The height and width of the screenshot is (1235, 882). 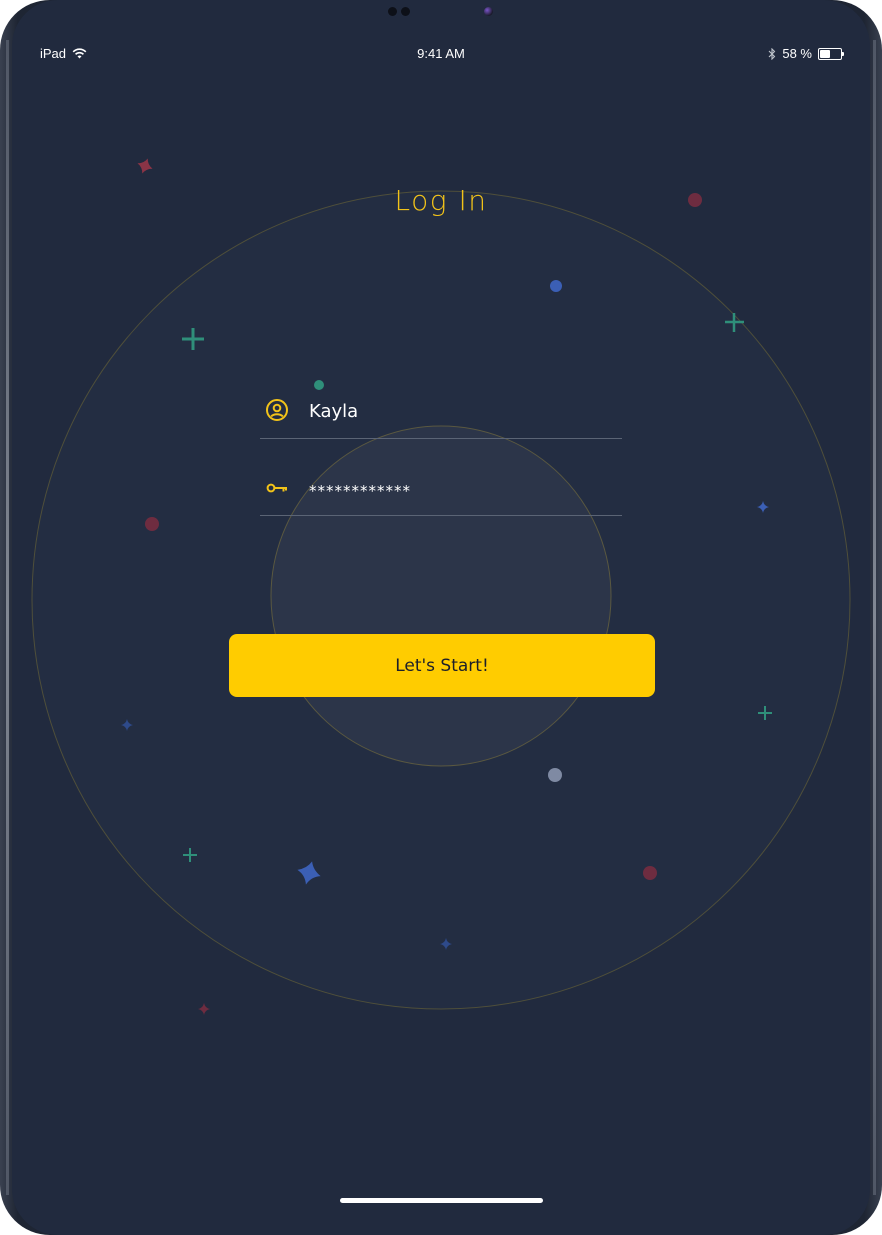 I want to click on status-right: 58 %, so click(x=806, y=53).